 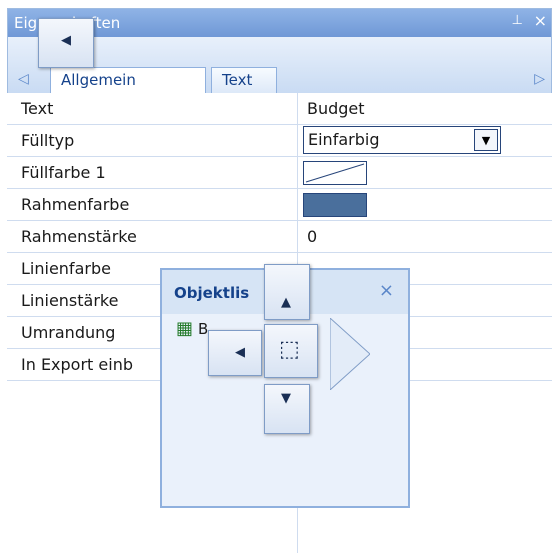 I want to click on tab-label: Allgemein, so click(x=98, y=80).